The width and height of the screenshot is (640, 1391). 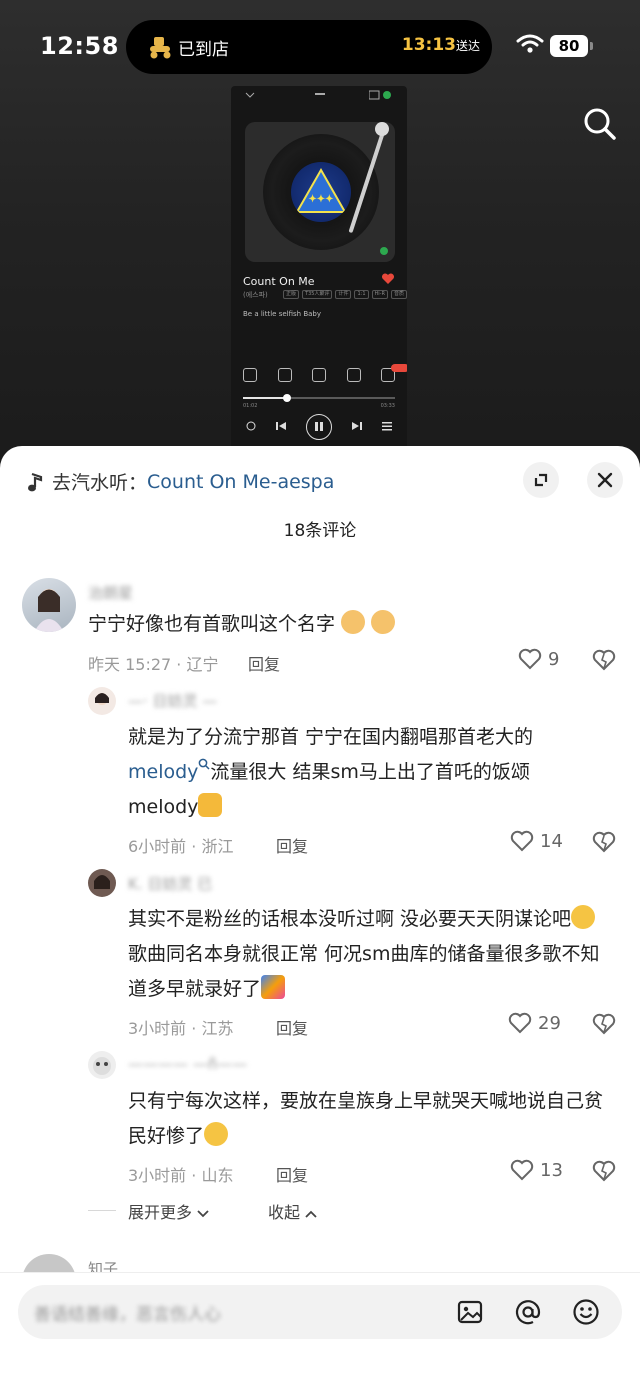 I want to click on dog-face-emoji-icon, so click(x=353, y=622).